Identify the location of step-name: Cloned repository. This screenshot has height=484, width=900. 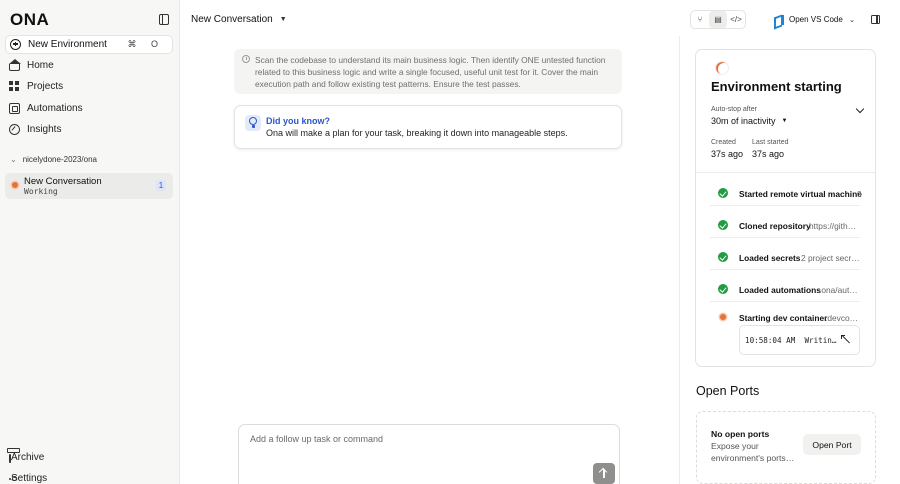
(775, 226).